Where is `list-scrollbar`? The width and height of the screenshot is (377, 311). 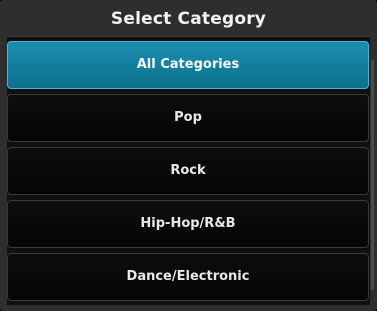
list-scrollbar is located at coordinates (372, 175).